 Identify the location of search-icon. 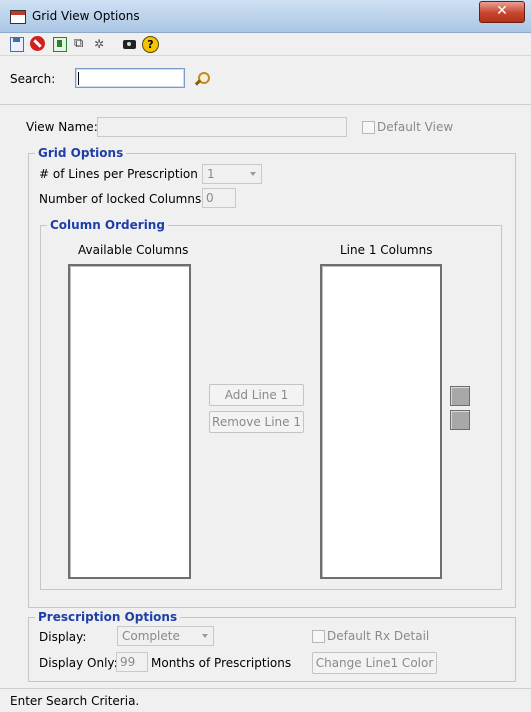
(201, 80).